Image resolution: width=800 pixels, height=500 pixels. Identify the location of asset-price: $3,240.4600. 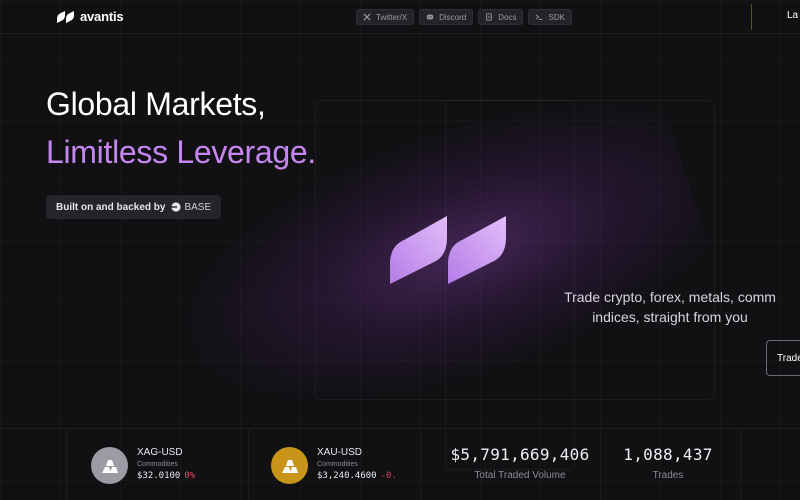
(347, 476).